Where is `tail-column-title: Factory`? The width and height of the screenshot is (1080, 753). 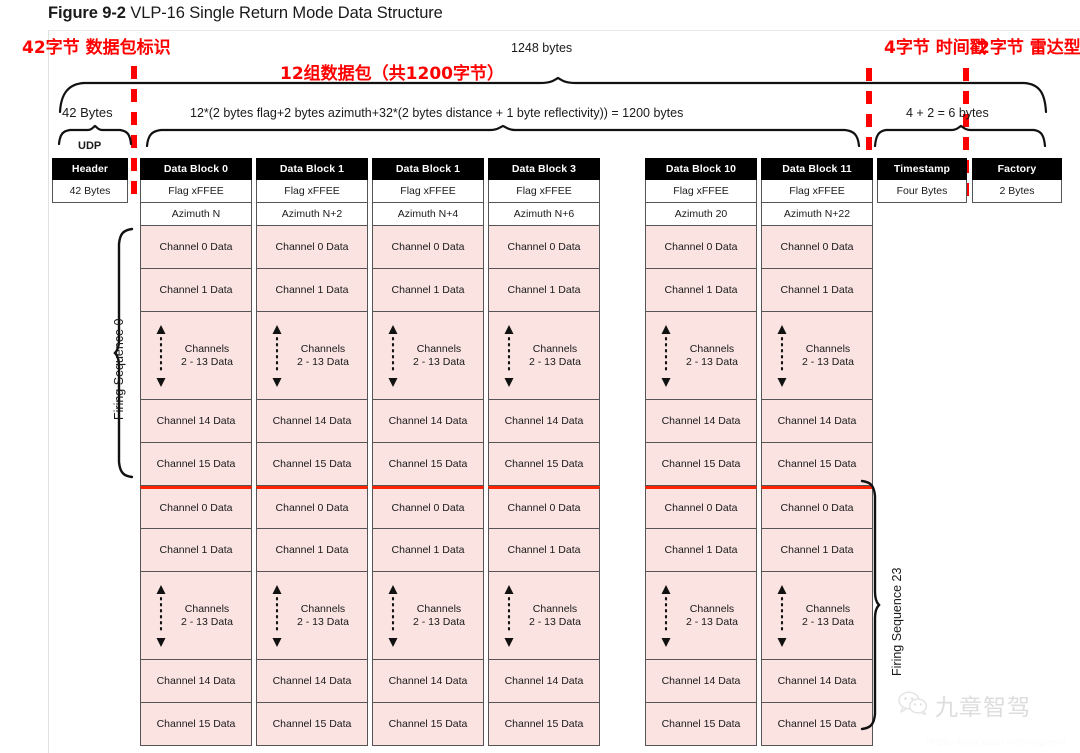 tail-column-title: Factory is located at coordinates (1017, 169).